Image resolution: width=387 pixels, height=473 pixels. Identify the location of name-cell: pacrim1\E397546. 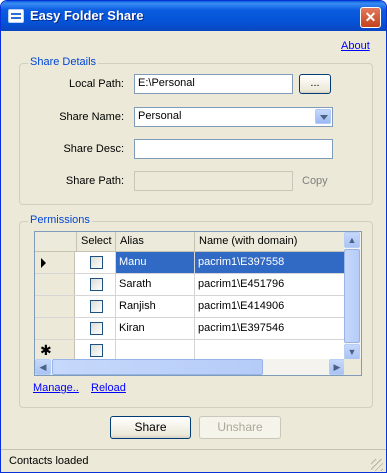
(270, 328).